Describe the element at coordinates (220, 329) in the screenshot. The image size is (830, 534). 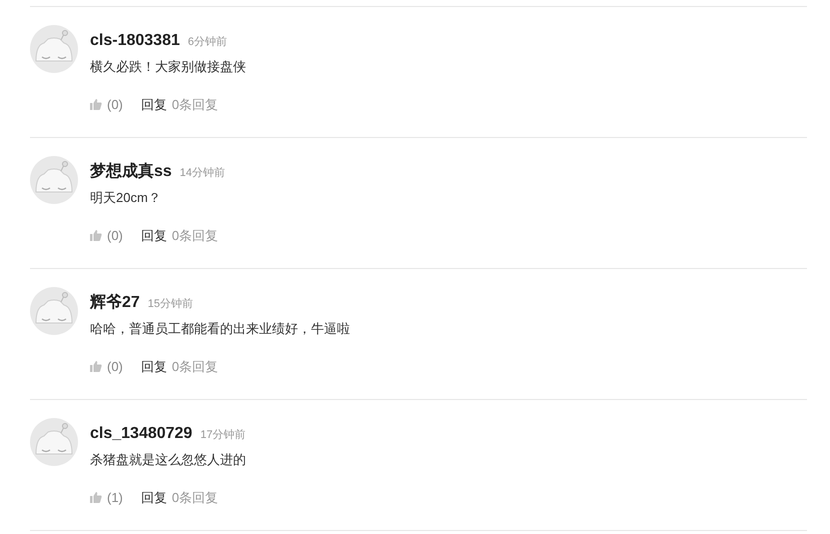
I see `comment-text: 哈哈，普通员工都能看的出来业绩好，牛逼啦` at that location.